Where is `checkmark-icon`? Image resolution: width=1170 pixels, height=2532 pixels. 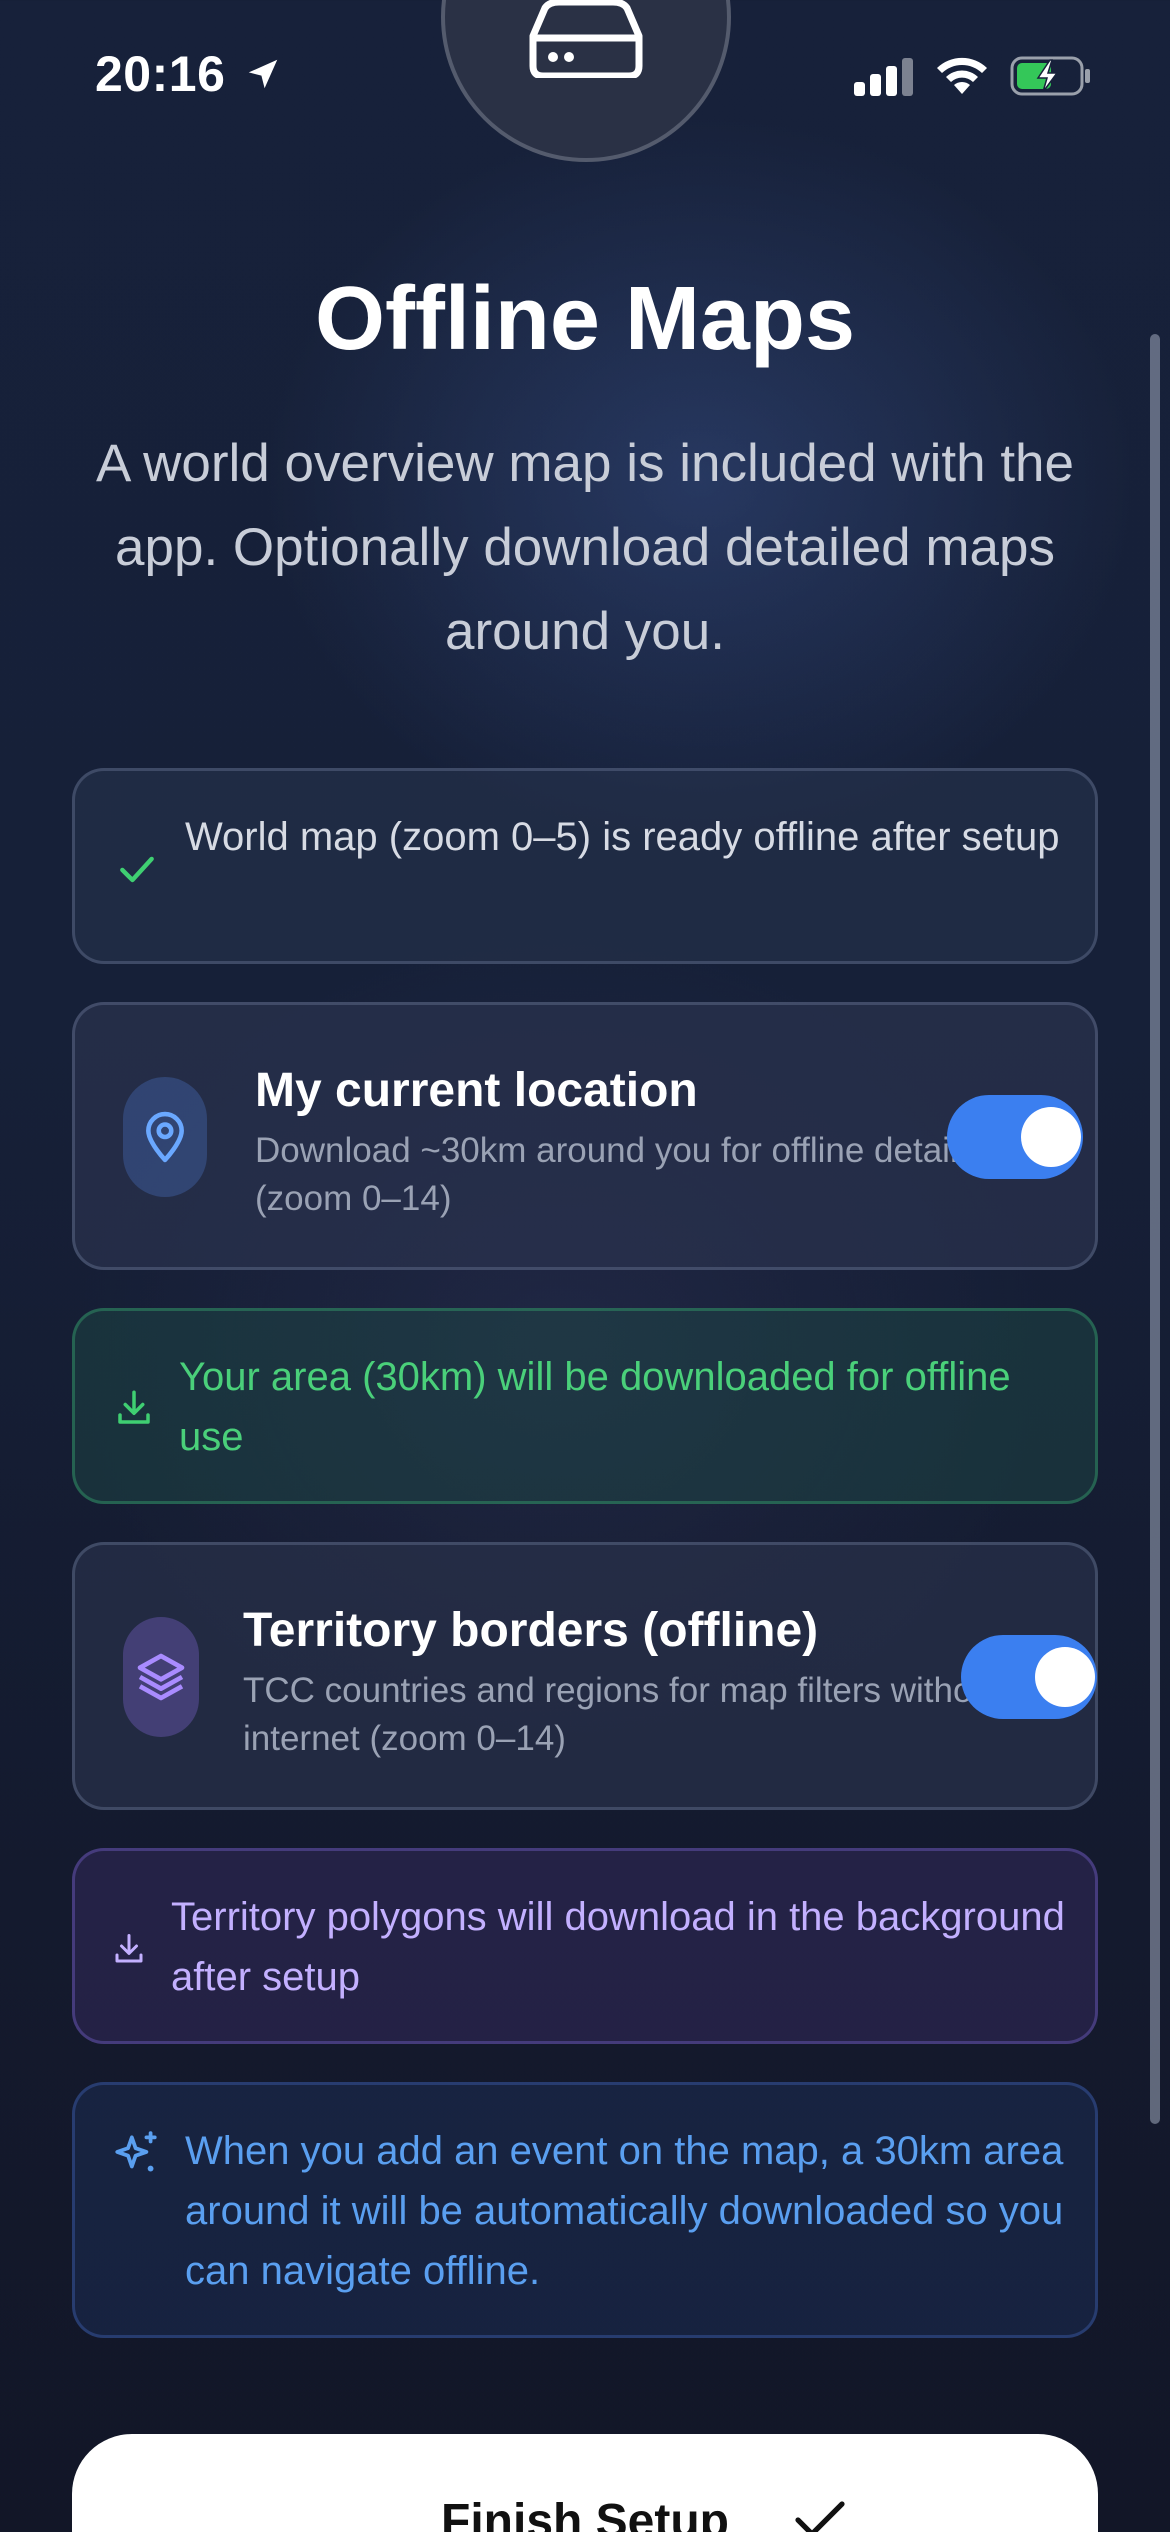 checkmark-icon is located at coordinates (820, 2516).